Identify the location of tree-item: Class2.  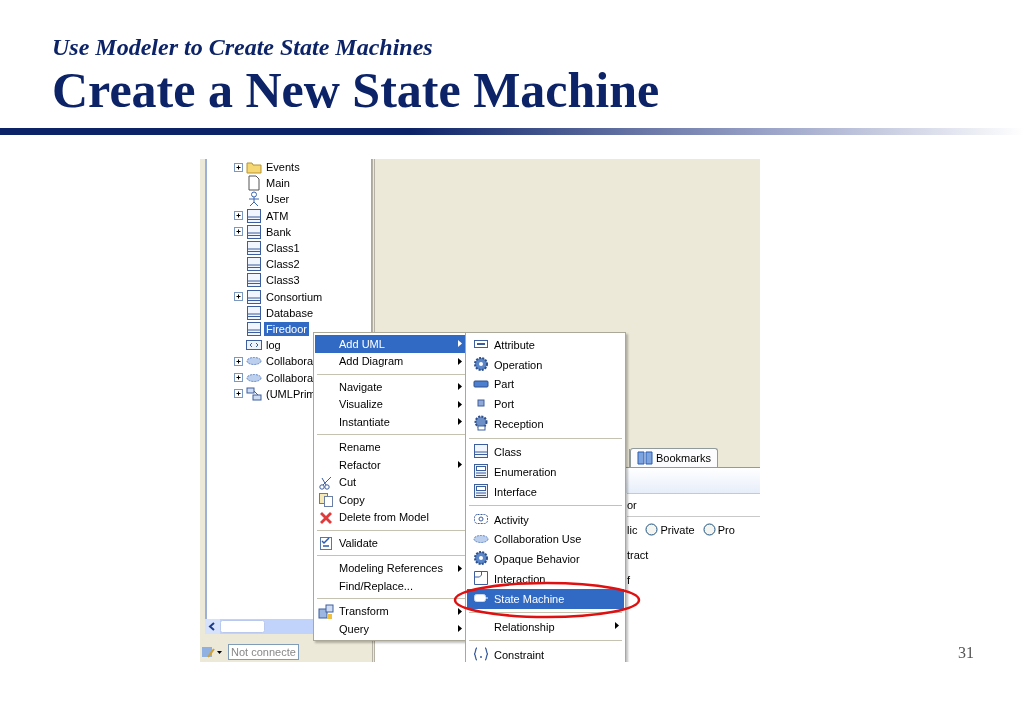
(283, 264).